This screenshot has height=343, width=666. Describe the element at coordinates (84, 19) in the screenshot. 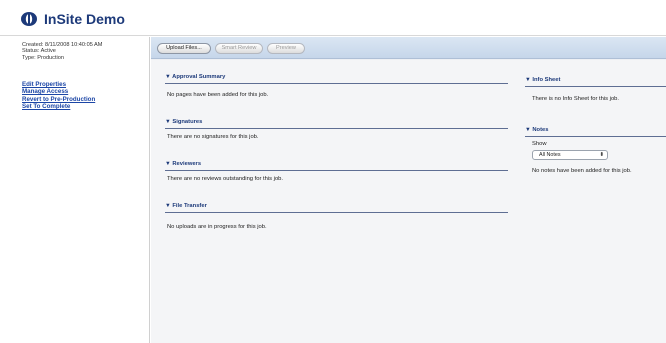

I see `app-title: InSite Demo` at that location.